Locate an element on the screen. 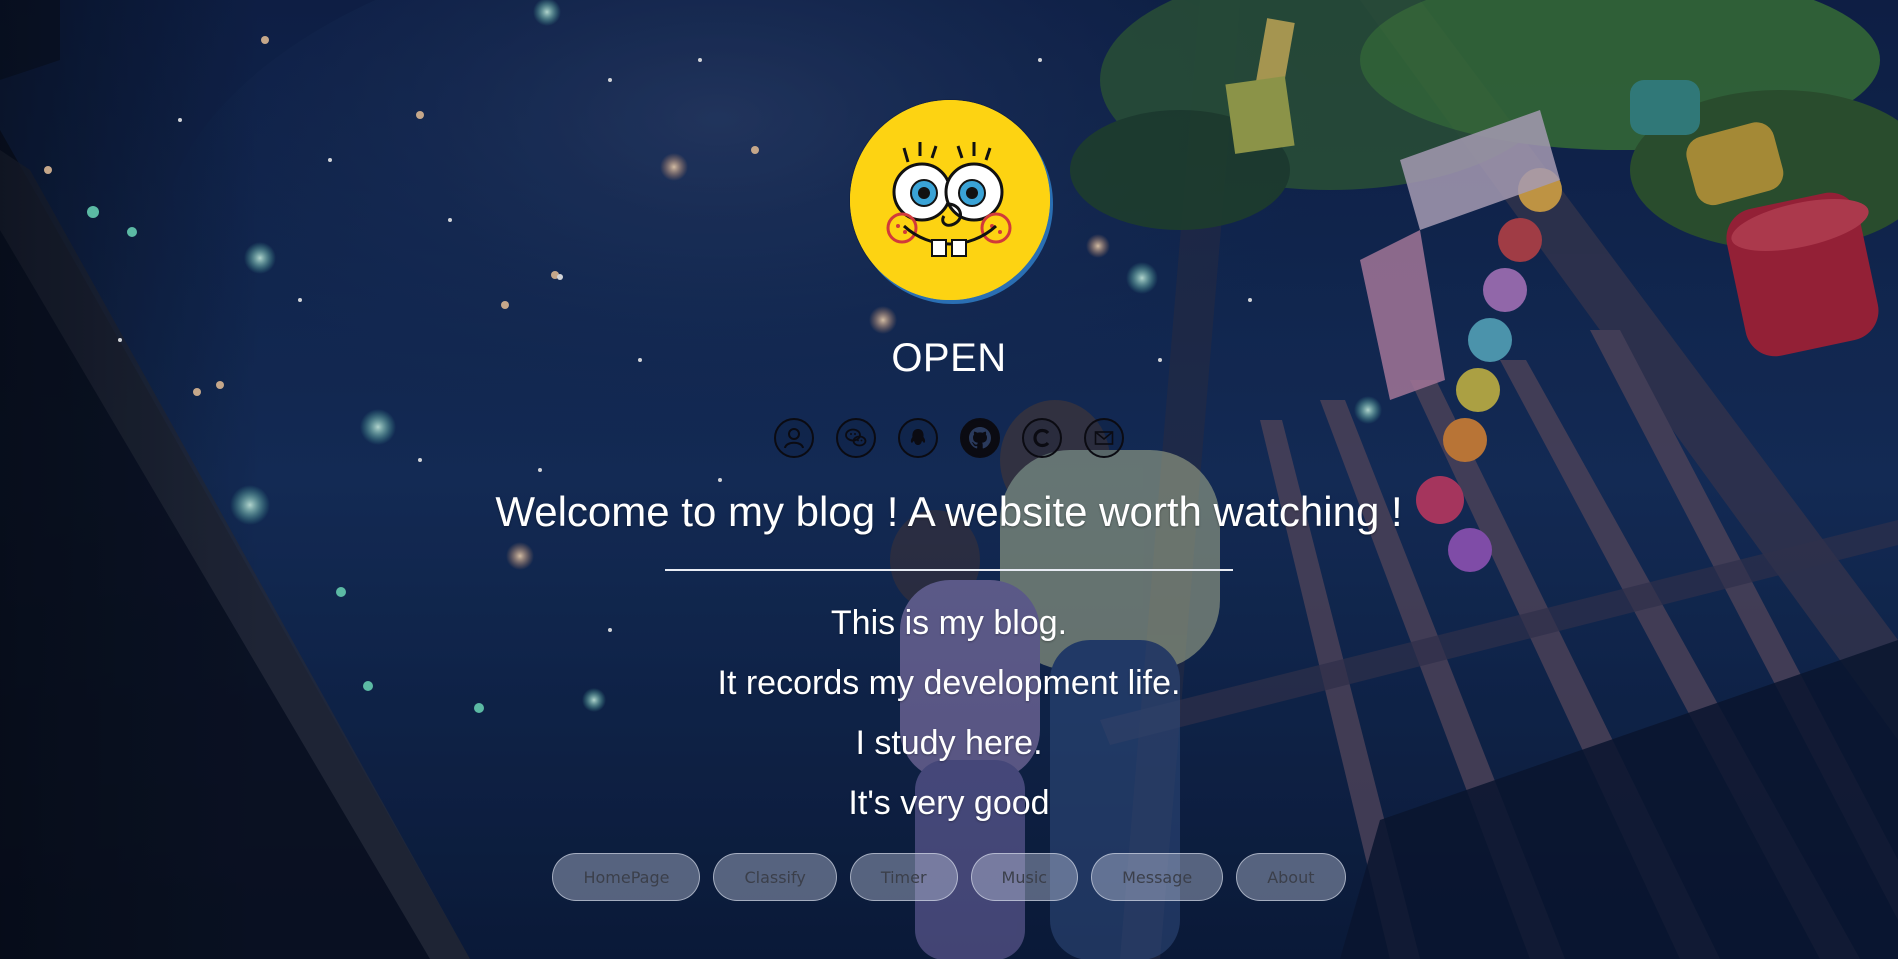  classify-button: Classify is located at coordinates (775, 877).